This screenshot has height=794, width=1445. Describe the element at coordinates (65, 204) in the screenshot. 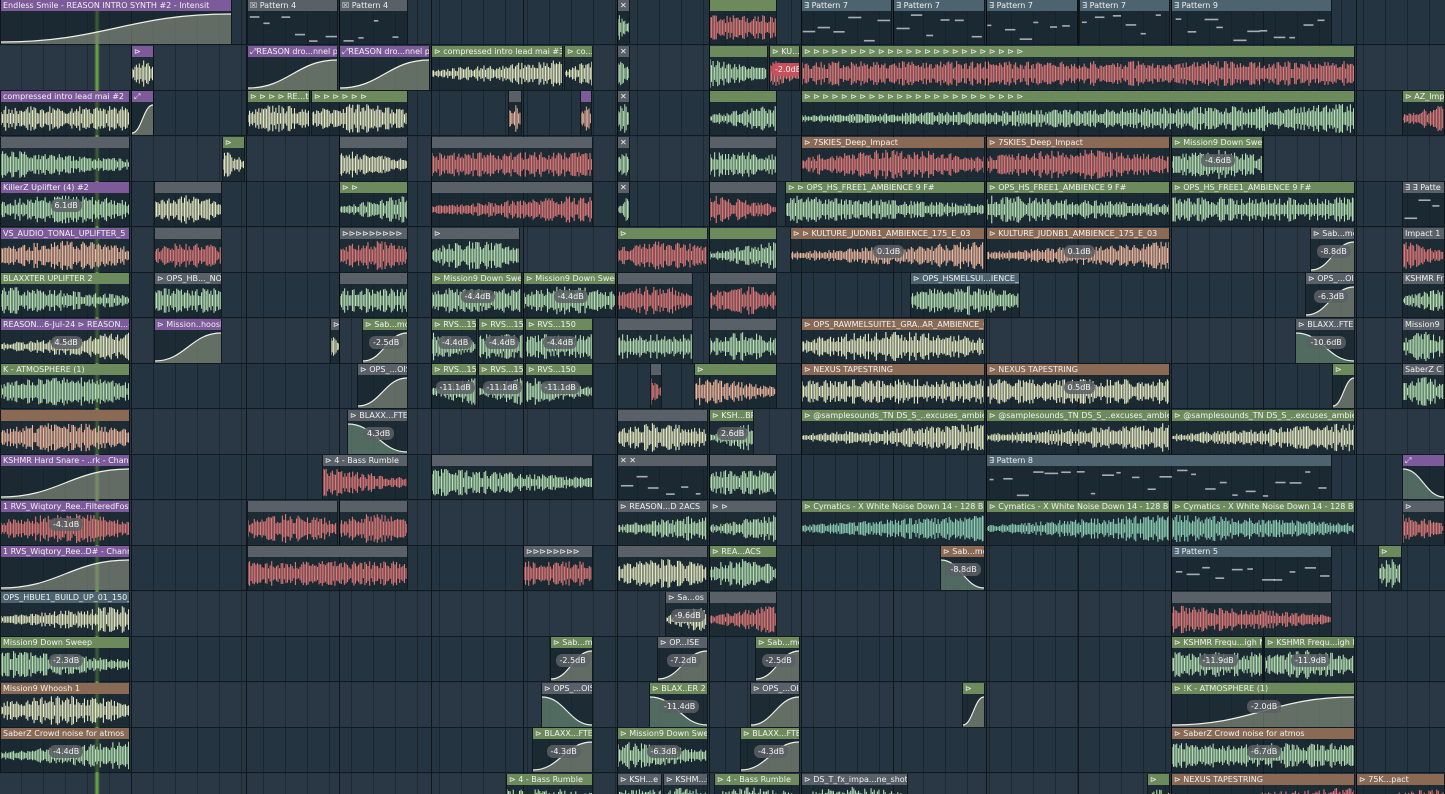

I see `playlist-clip: KillerZ Uplifter (4) #2 6.1dB` at that location.